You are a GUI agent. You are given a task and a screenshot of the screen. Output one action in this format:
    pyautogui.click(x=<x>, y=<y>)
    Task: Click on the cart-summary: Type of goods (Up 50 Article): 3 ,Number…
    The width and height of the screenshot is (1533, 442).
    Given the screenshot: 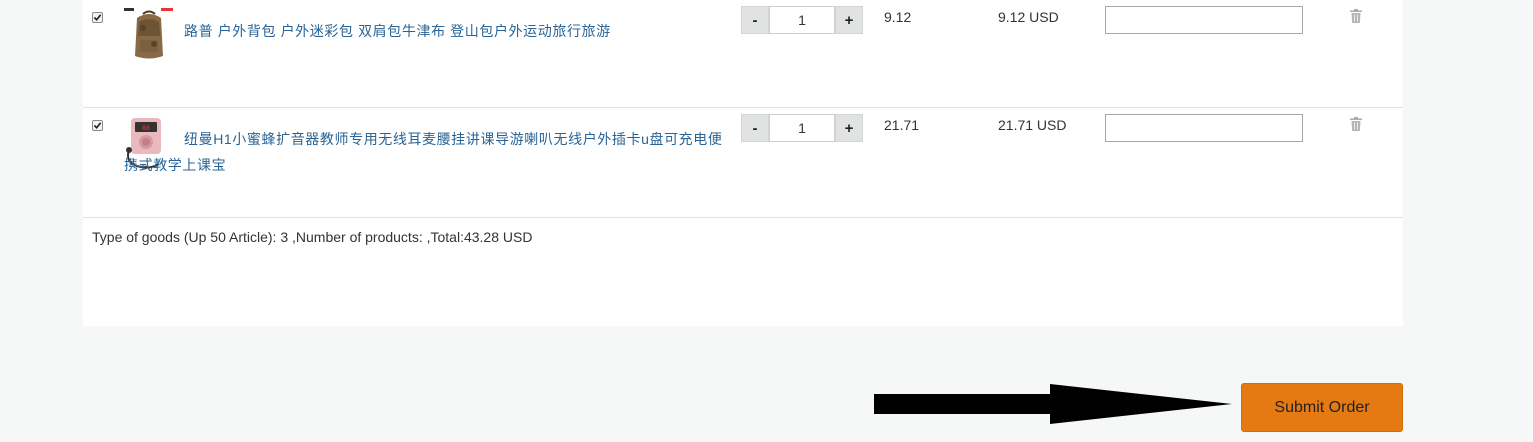 What is the action you would take?
    pyautogui.click(x=312, y=237)
    